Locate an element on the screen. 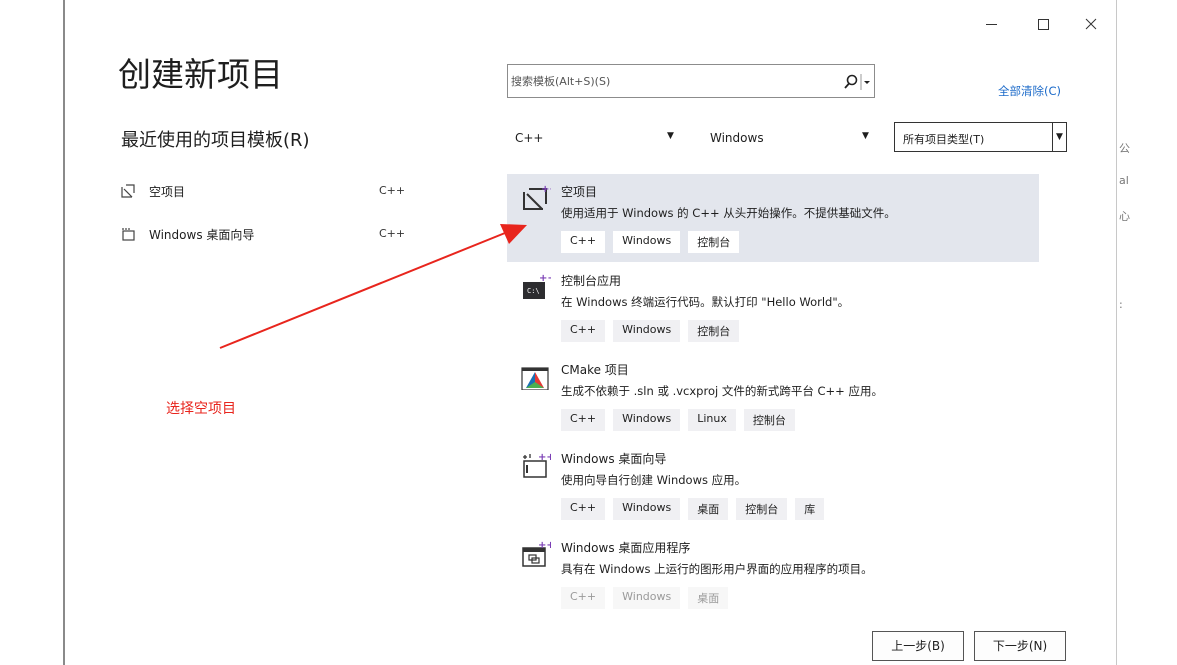 This screenshot has width=1177, height=665. search-icon is located at coordinates (857, 82).